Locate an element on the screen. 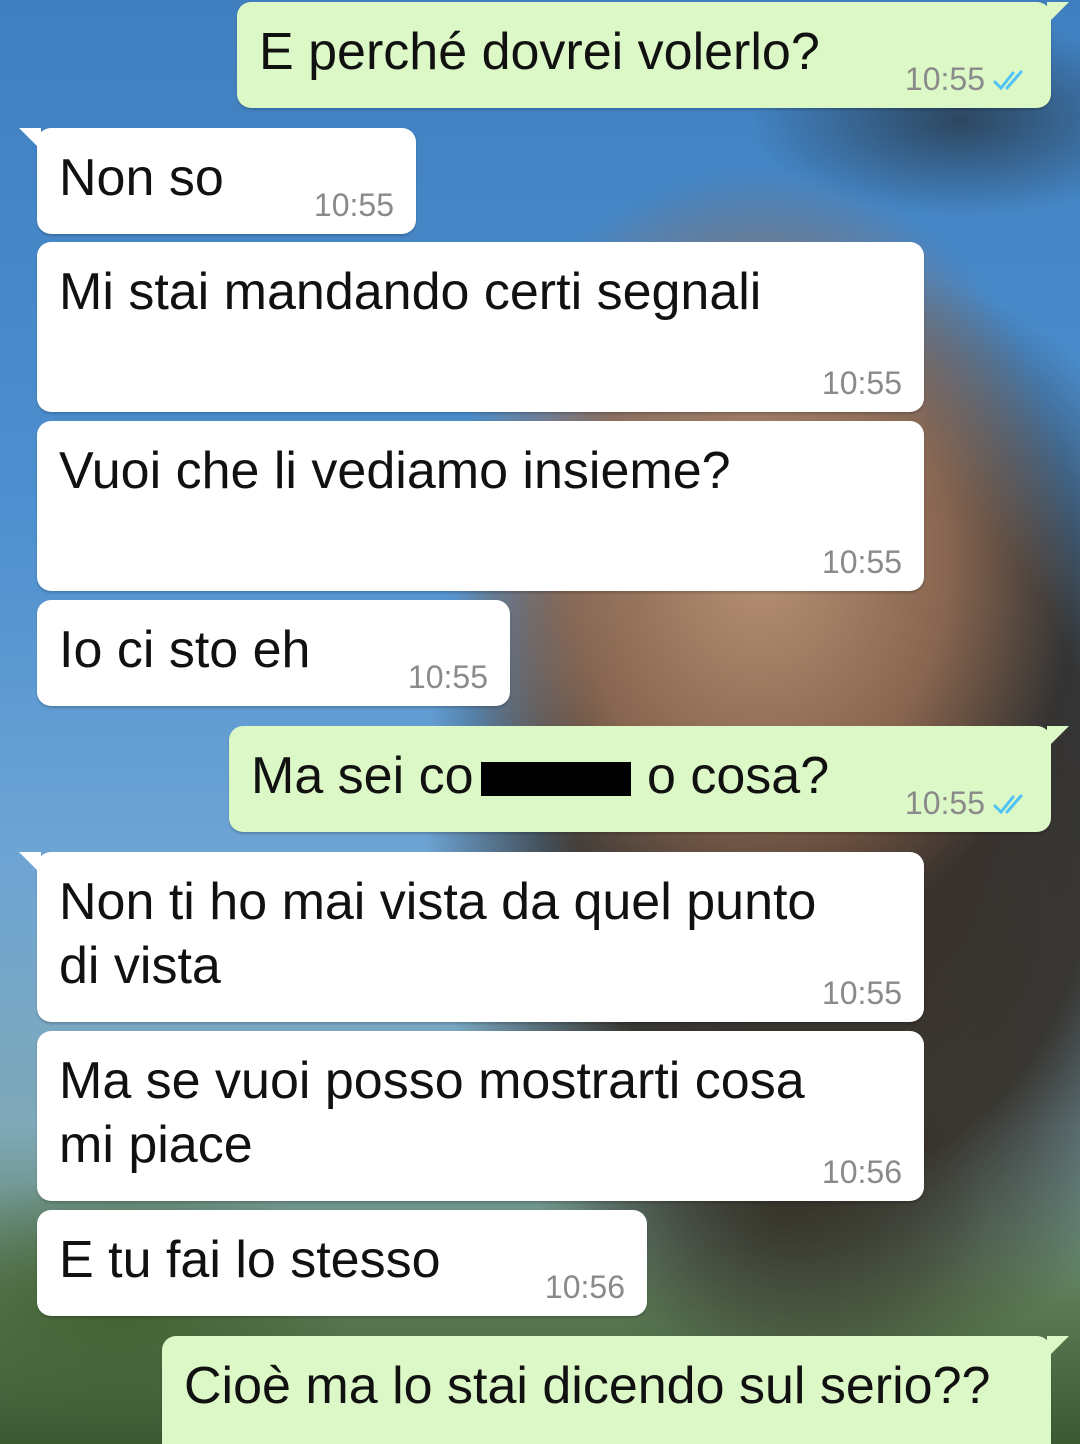 The width and height of the screenshot is (1080, 1444). message-text: Ma sei co is located at coordinates (362, 776).